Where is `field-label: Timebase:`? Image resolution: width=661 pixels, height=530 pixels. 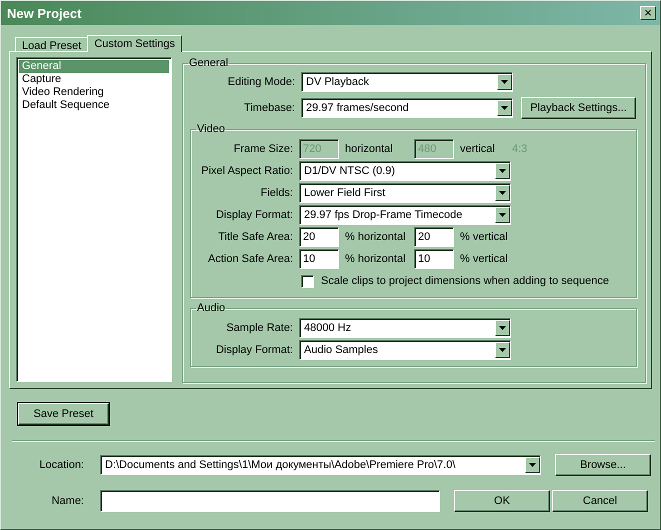
field-label: Timebase: is located at coordinates (269, 108).